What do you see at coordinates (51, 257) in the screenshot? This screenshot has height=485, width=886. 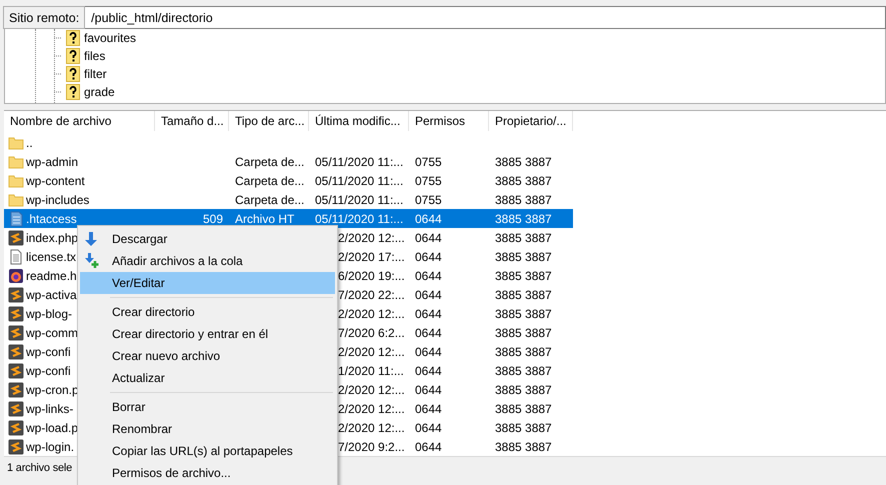 I see `file-name: license.tx` at bounding box center [51, 257].